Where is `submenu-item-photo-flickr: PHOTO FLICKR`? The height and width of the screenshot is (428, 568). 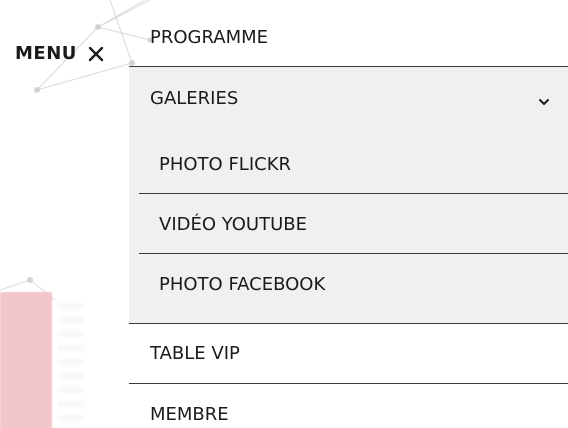
submenu-item-photo-flickr: PHOTO FLICKR is located at coordinates (353, 164).